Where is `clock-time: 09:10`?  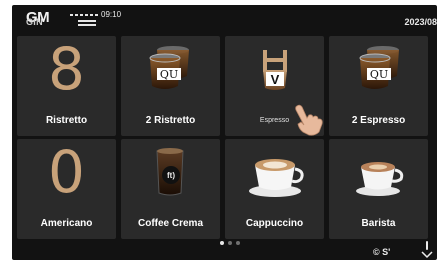 clock-time: 09:10 is located at coordinates (111, 14).